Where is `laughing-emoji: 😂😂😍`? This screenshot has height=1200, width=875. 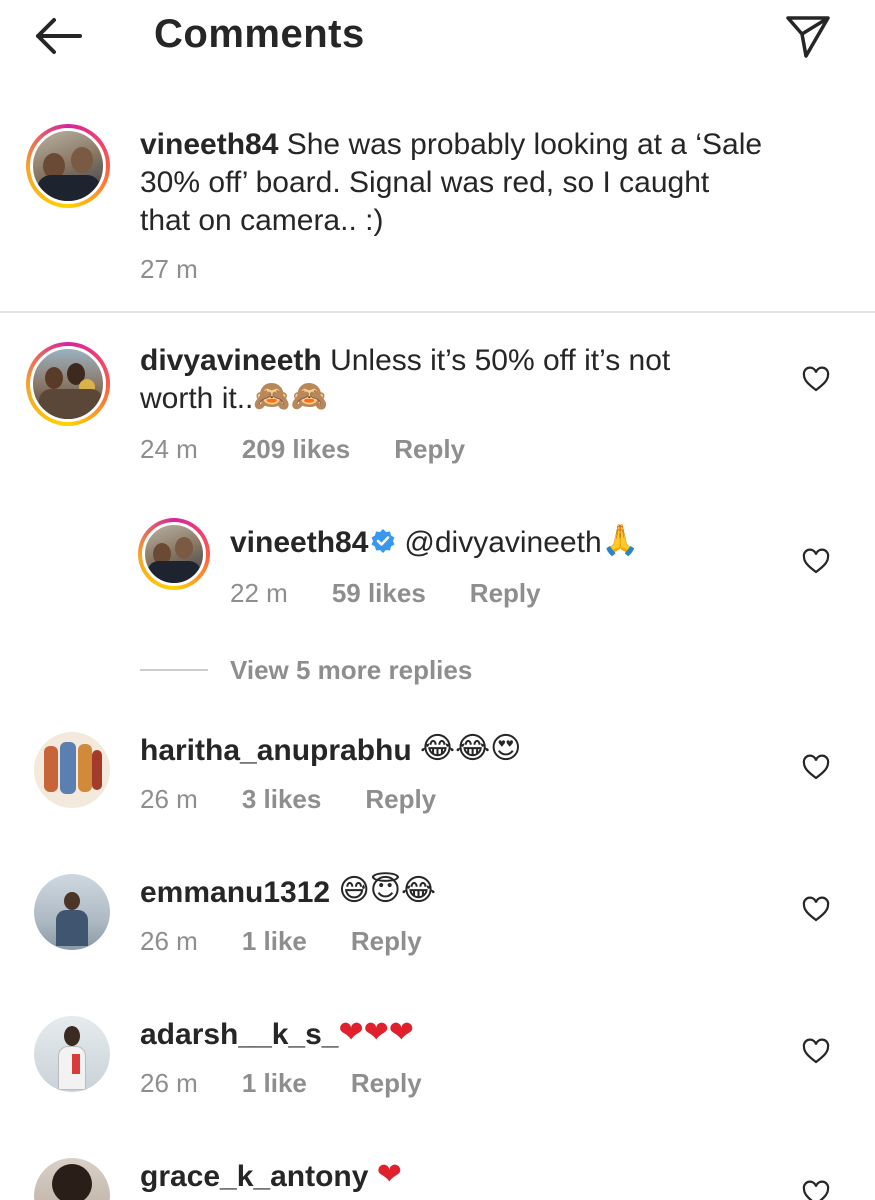 laughing-emoji: 😂😂😍 is located at coordinates (471, 749).